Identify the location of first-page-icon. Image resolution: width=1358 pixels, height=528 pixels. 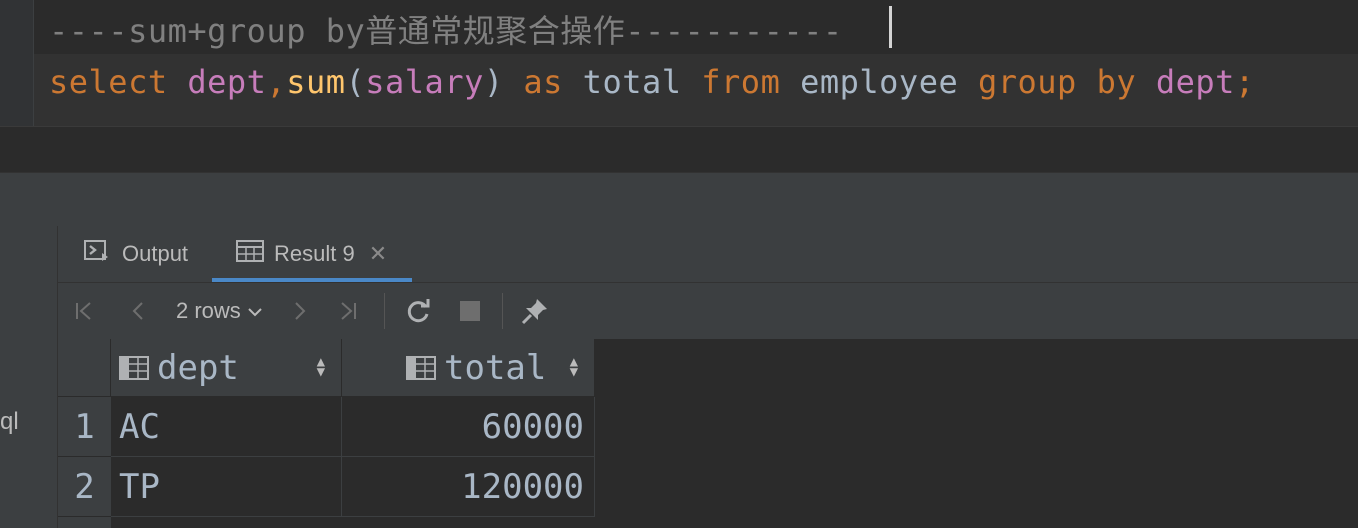
(84, 311).